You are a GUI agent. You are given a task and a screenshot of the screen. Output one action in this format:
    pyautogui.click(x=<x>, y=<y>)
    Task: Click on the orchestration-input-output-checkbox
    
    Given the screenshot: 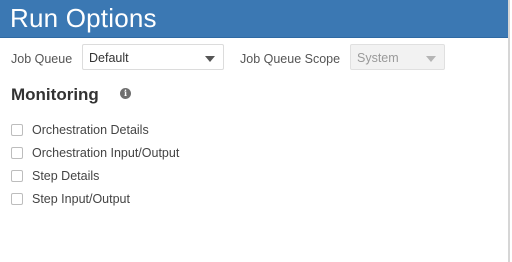 What is the action you would take?
    pyautogui.click(x=17, y=152)
    